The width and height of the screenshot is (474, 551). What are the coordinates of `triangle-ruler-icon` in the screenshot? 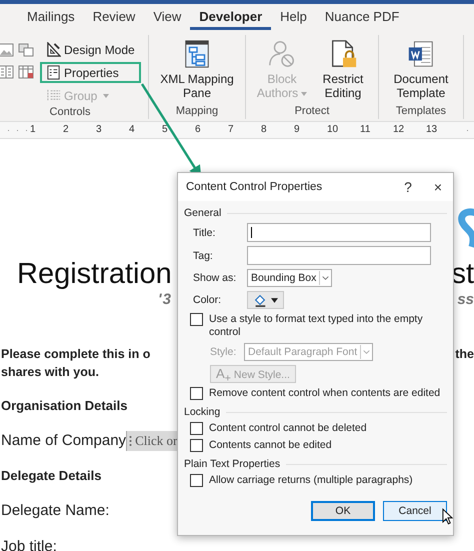 It's located at (53, 49).